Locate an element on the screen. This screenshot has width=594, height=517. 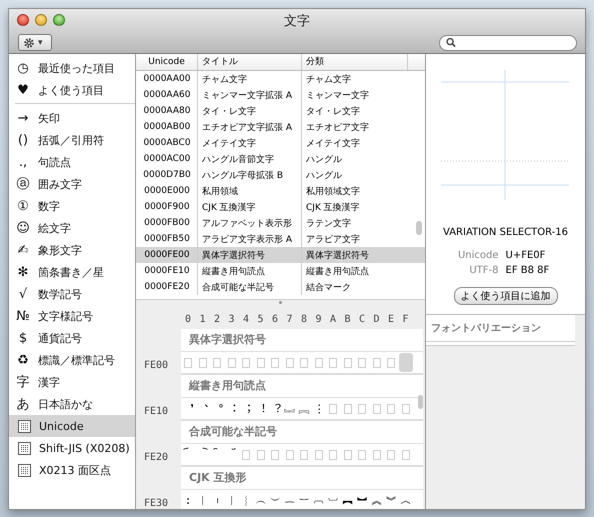
sidebar-item: ✍ 象形文字 is located at coordinates (72, 250).